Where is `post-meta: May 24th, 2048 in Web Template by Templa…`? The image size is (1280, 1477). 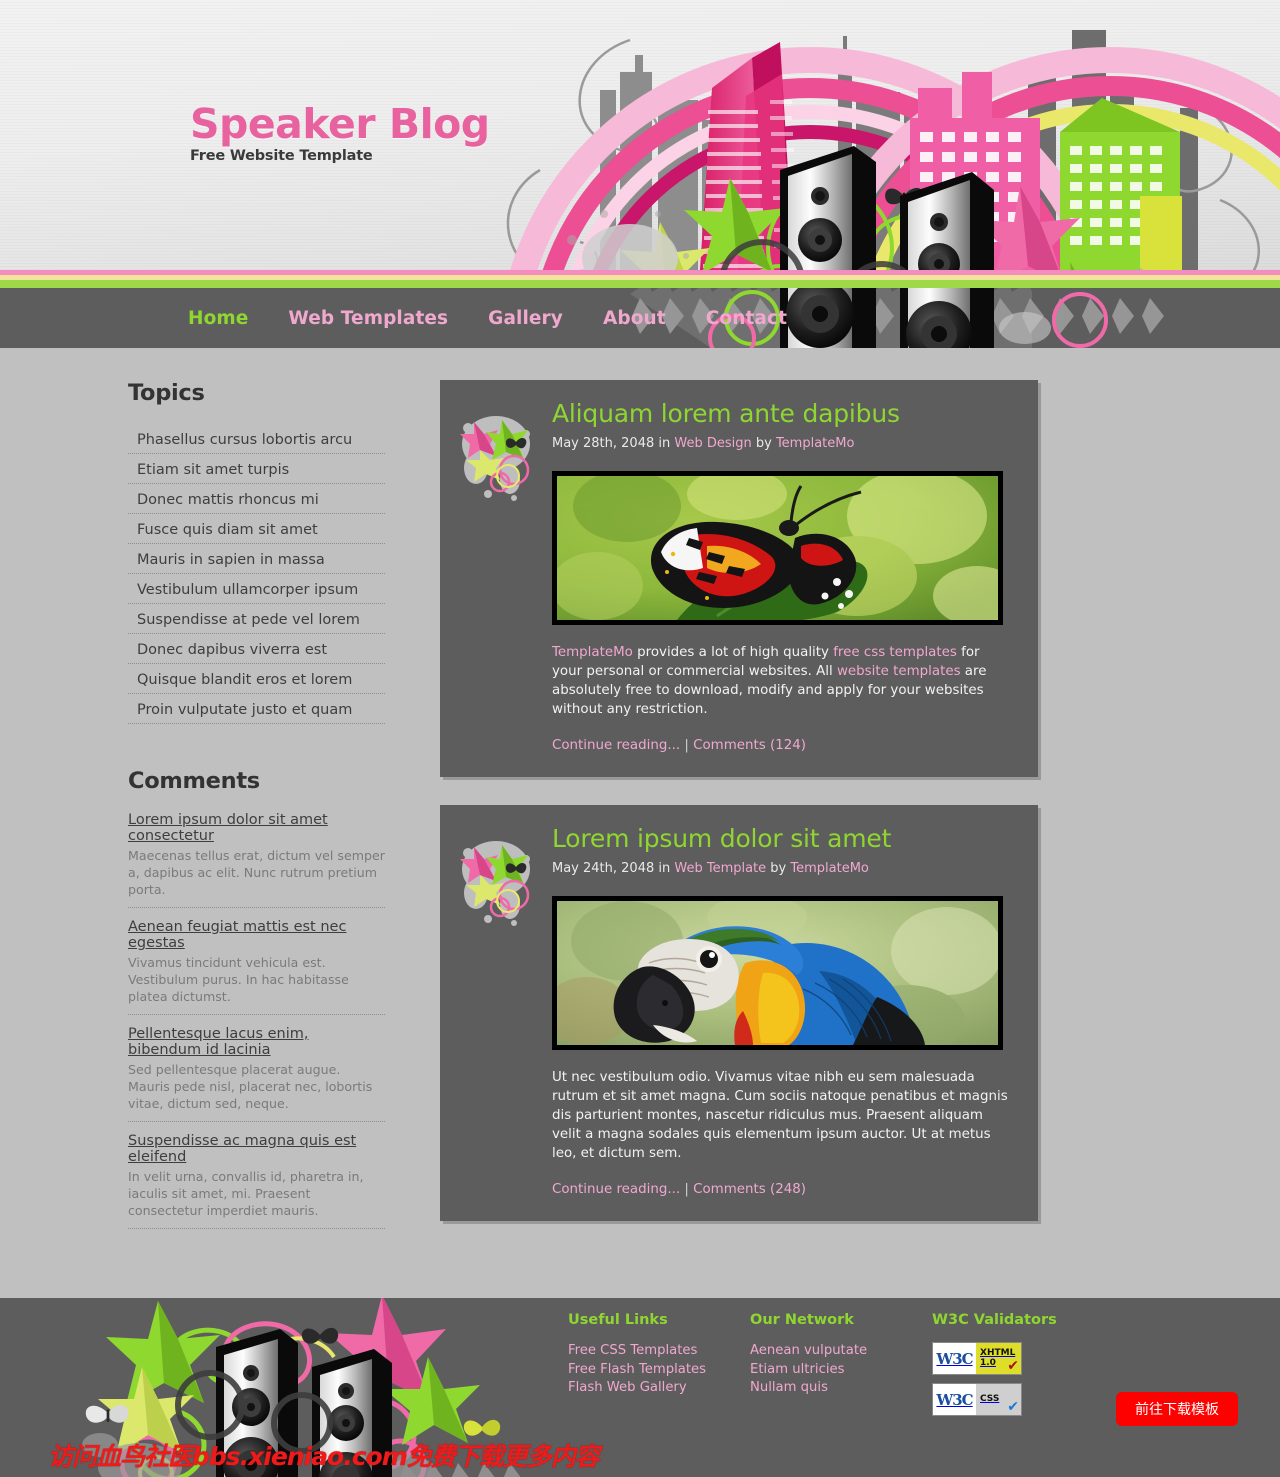
post-meta: May 24th, 2048 in Web Template by Templa… is located at coordinates (784, 868).